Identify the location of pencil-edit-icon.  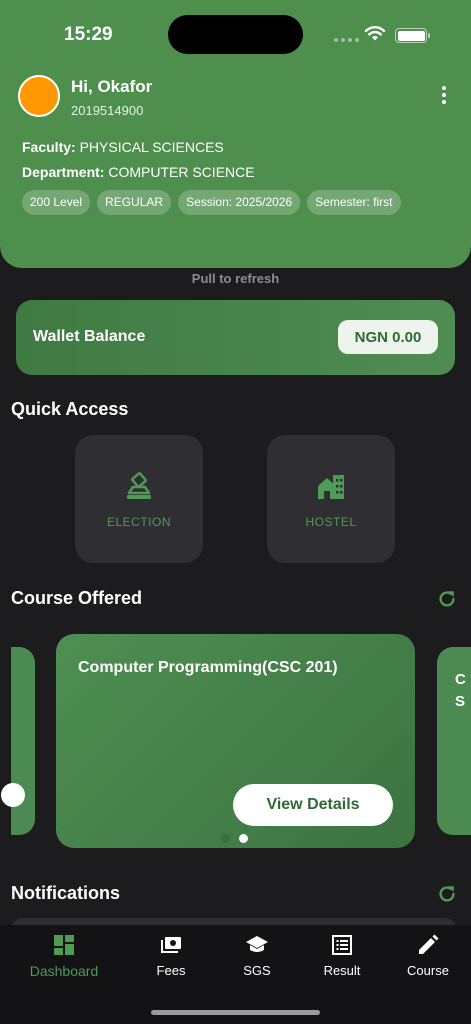
(429, 944).